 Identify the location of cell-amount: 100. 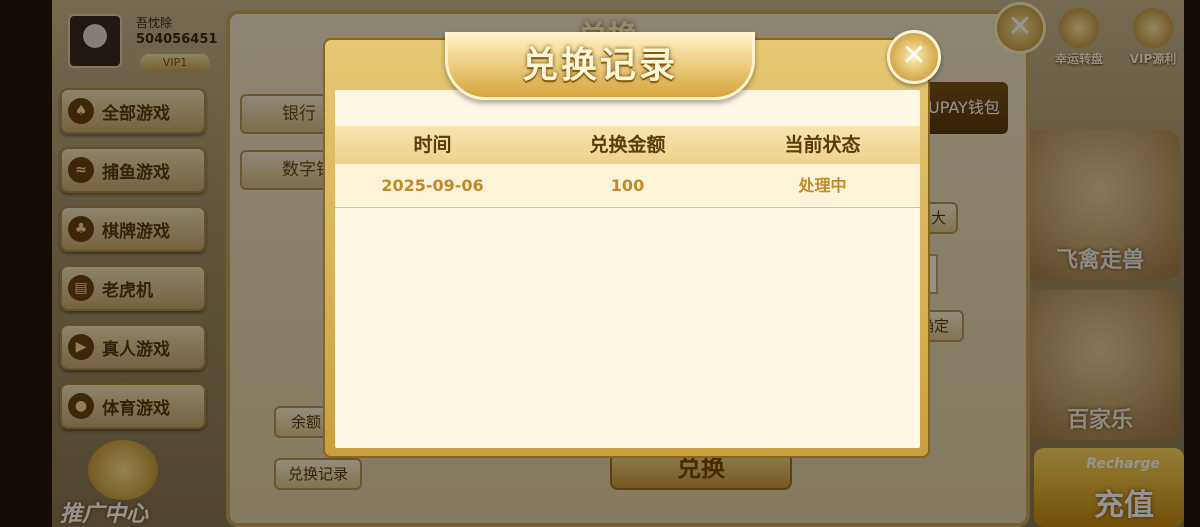
(627, 185).